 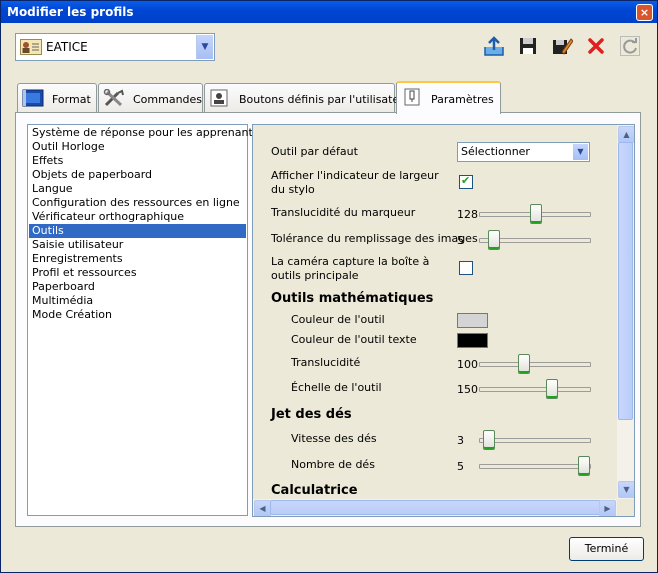 I want to click on category-item: Outil Horloge, so click(x=137, y=147).